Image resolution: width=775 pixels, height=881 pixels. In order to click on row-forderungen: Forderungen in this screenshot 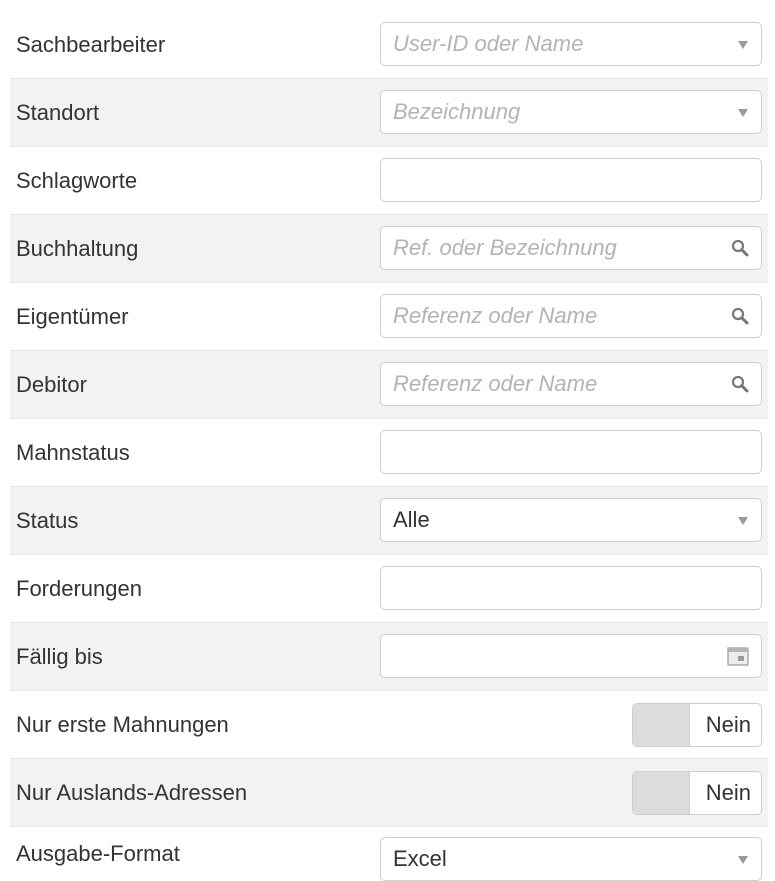, I will do `click(389, 589)`.